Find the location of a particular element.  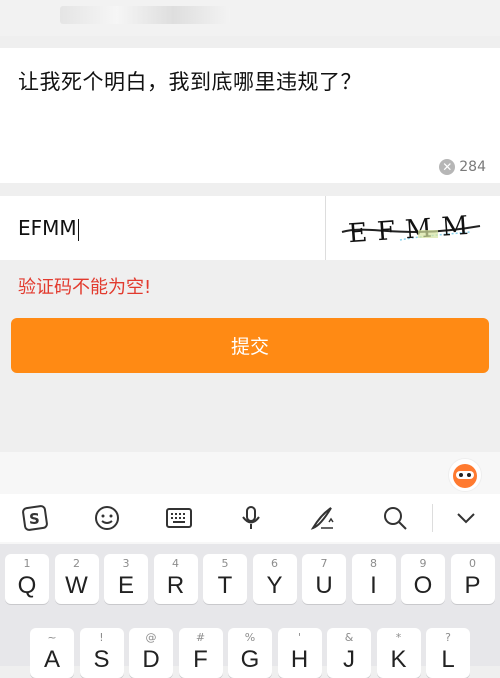

key-g: % G is located at coordinates (250, 653).